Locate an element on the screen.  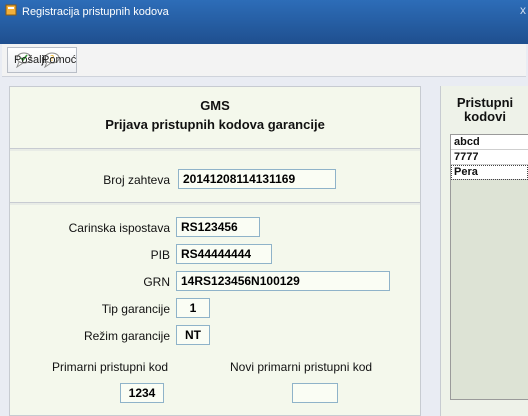
send-button: Pošalji is located at coordinates (30, 60).